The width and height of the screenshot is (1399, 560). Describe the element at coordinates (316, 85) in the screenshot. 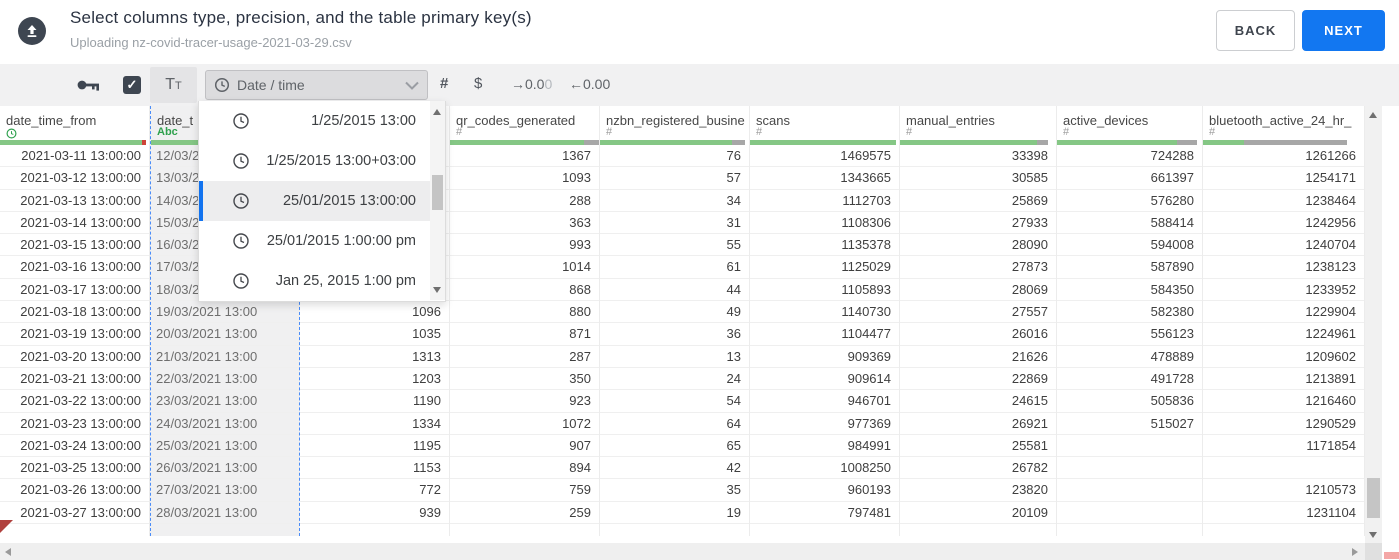

I see `type-select: Date / time` at that location.